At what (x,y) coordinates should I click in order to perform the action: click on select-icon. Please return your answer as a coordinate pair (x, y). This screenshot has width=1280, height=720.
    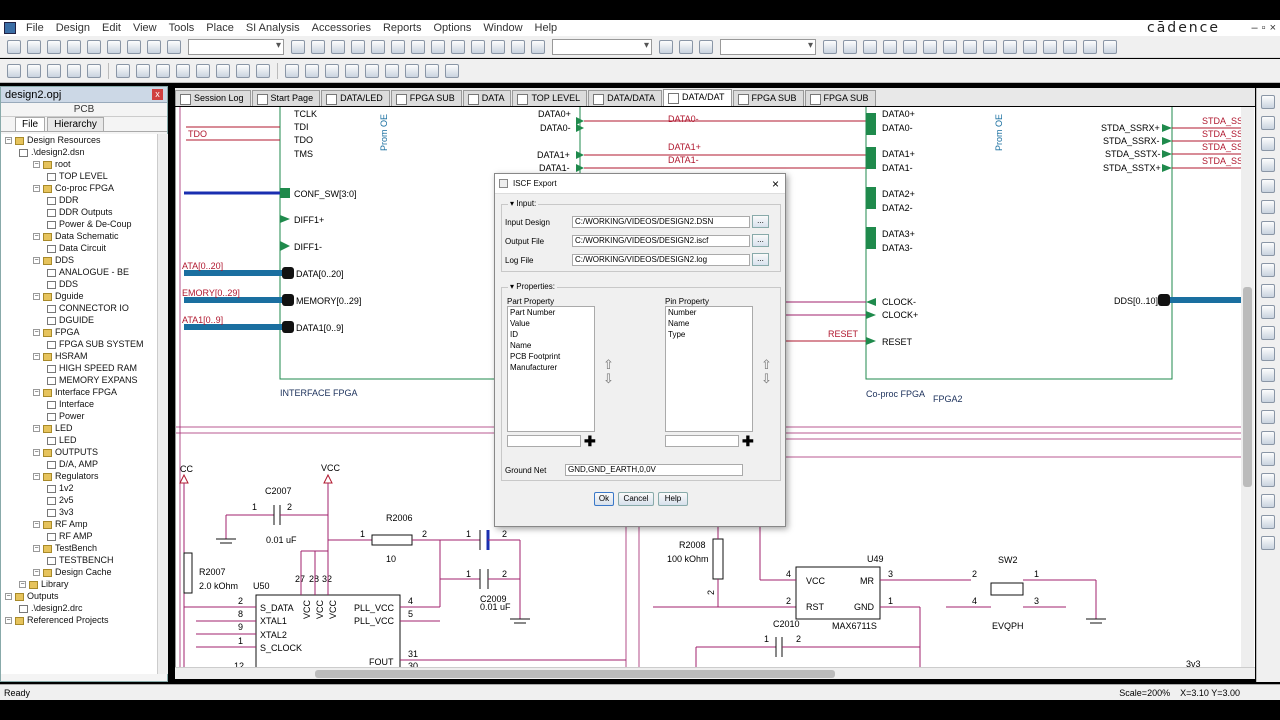
    Looking at the image, I should click on (1268, 102).